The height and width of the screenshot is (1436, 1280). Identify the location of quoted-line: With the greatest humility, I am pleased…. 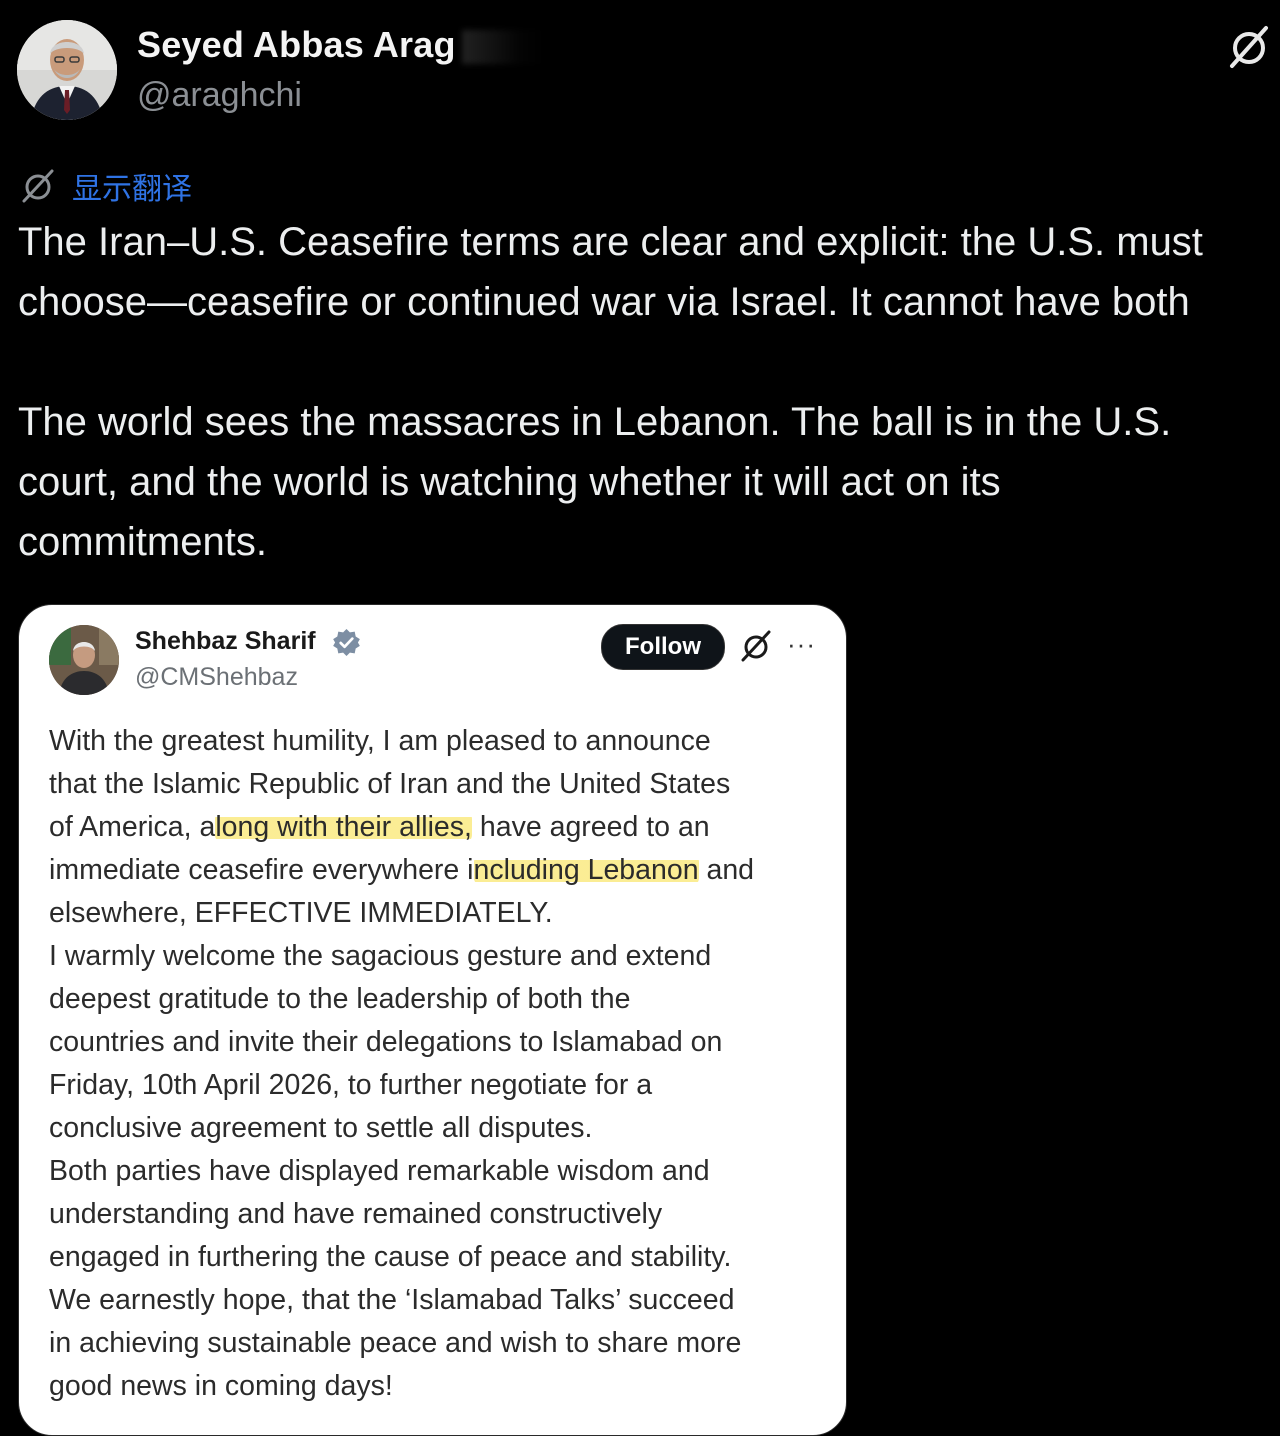
(380, 741).